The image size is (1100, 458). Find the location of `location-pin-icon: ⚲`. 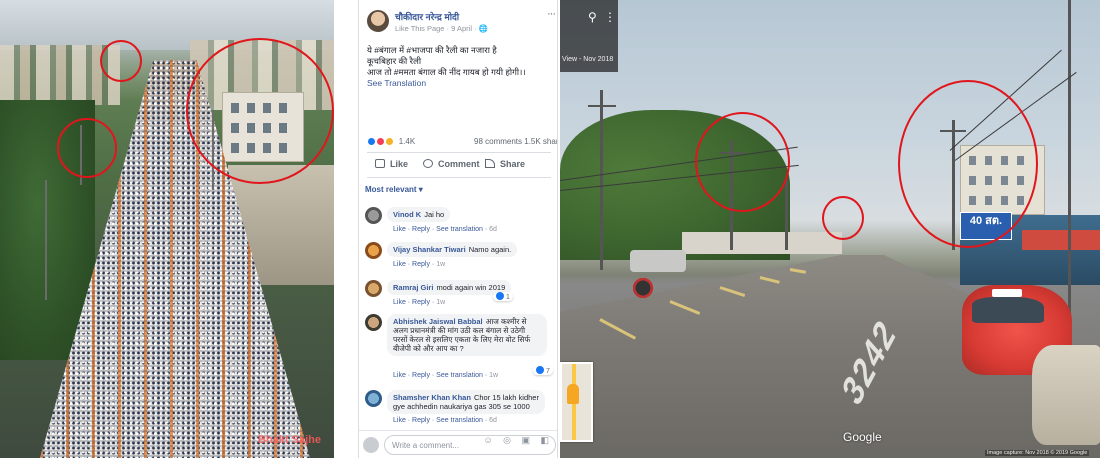

location-pin-icon: ⚲ is located at coordinates (592, 17).